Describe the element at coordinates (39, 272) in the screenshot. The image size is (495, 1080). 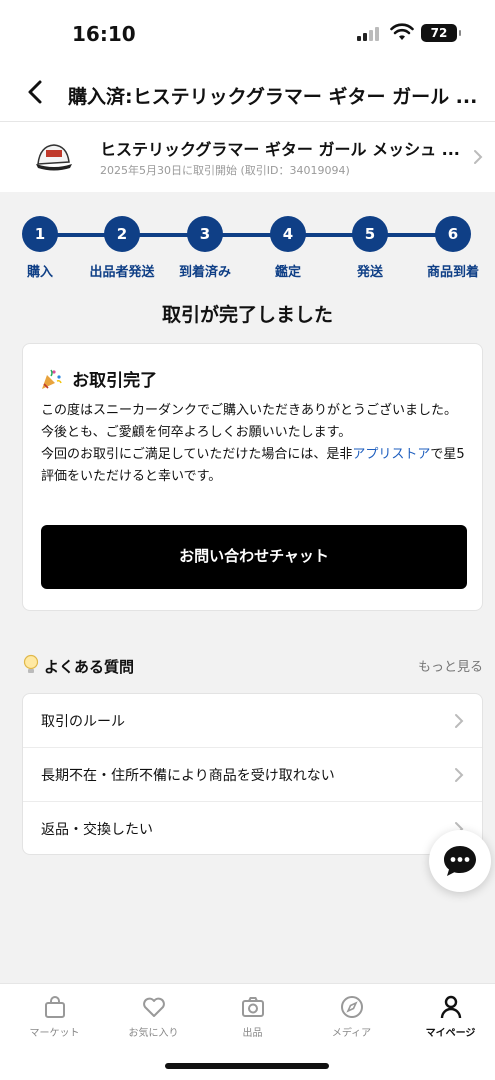
I see `step-label: 購入` at that location.